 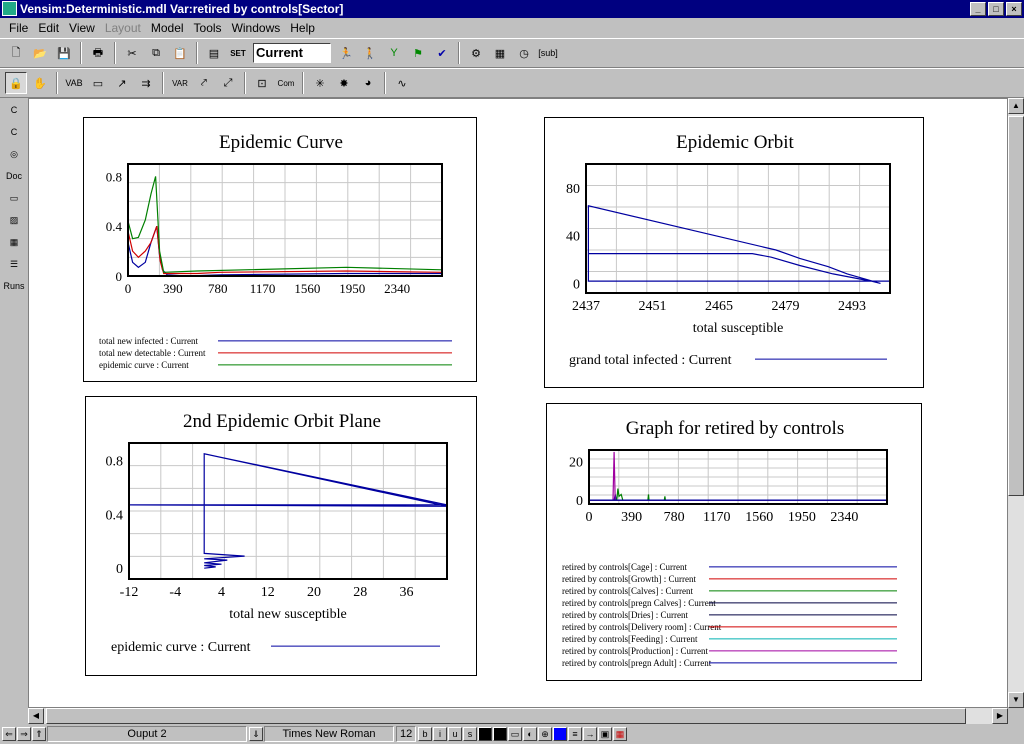 I want to click on menu-view: View, so click(x=82, y=28).